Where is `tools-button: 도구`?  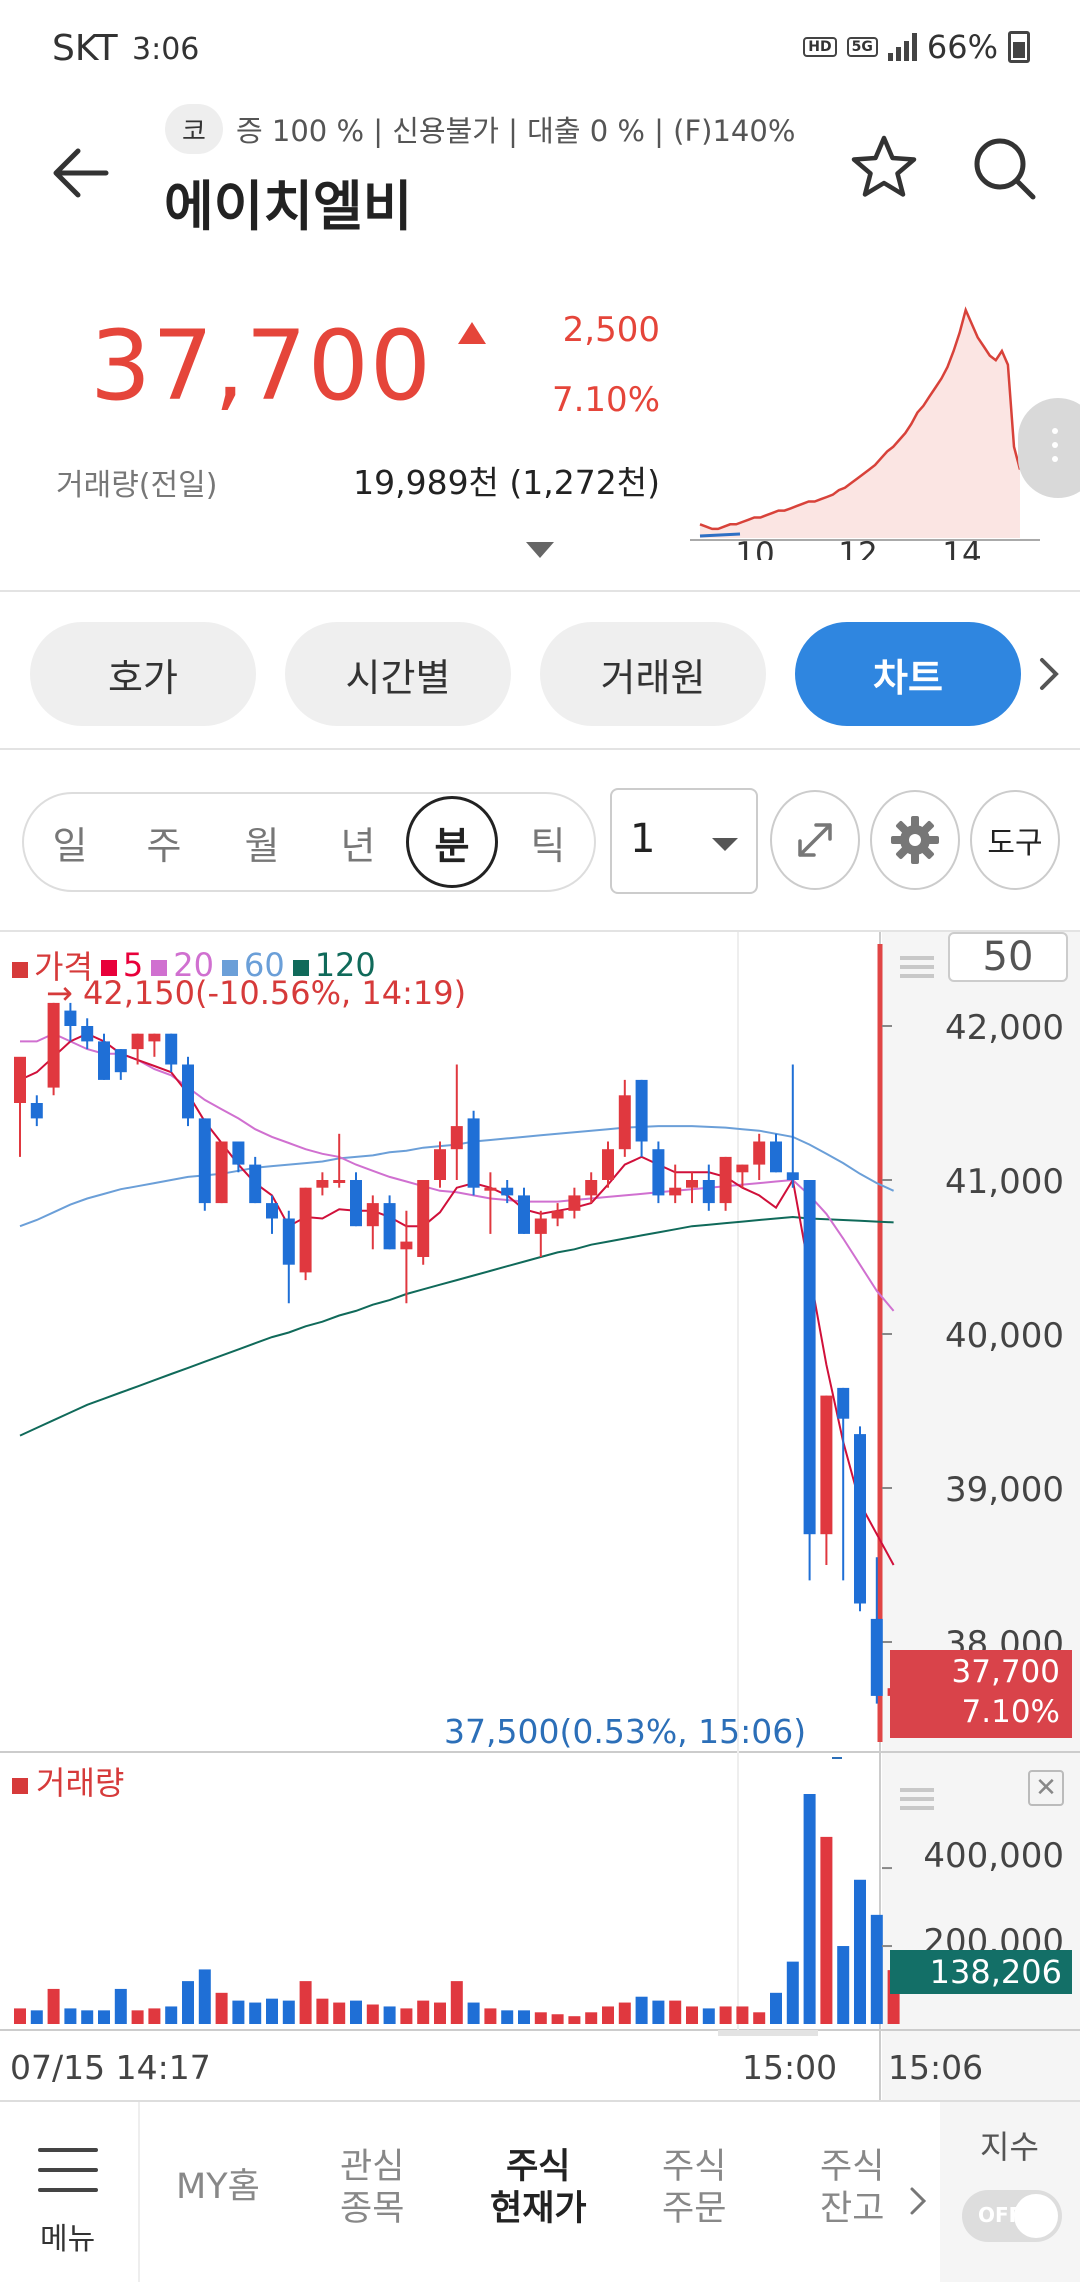 tools-button: 도구 is located at coordinates (1015, 840).